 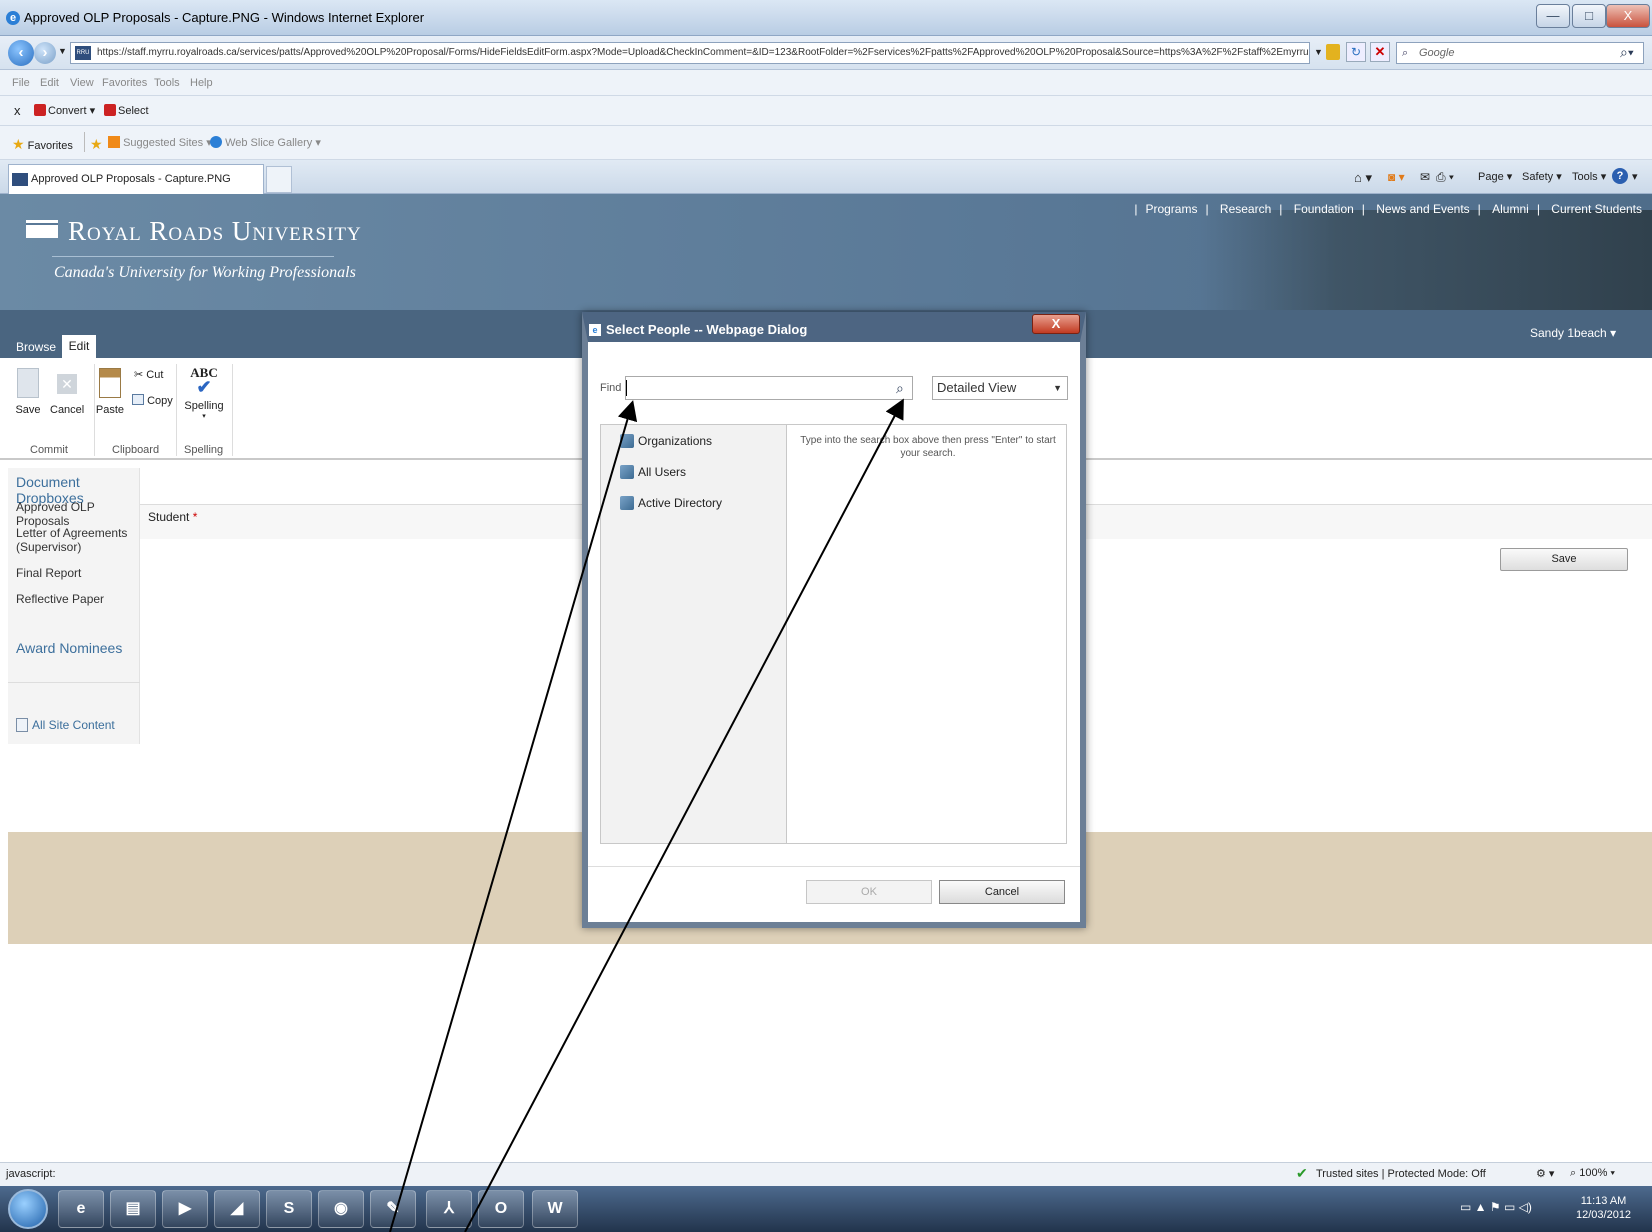 What do you see at coordinates (393, 1209) in the screenshot?
I see `taskbar-paint-icon: ✎` at bounding box center [393, 1209].